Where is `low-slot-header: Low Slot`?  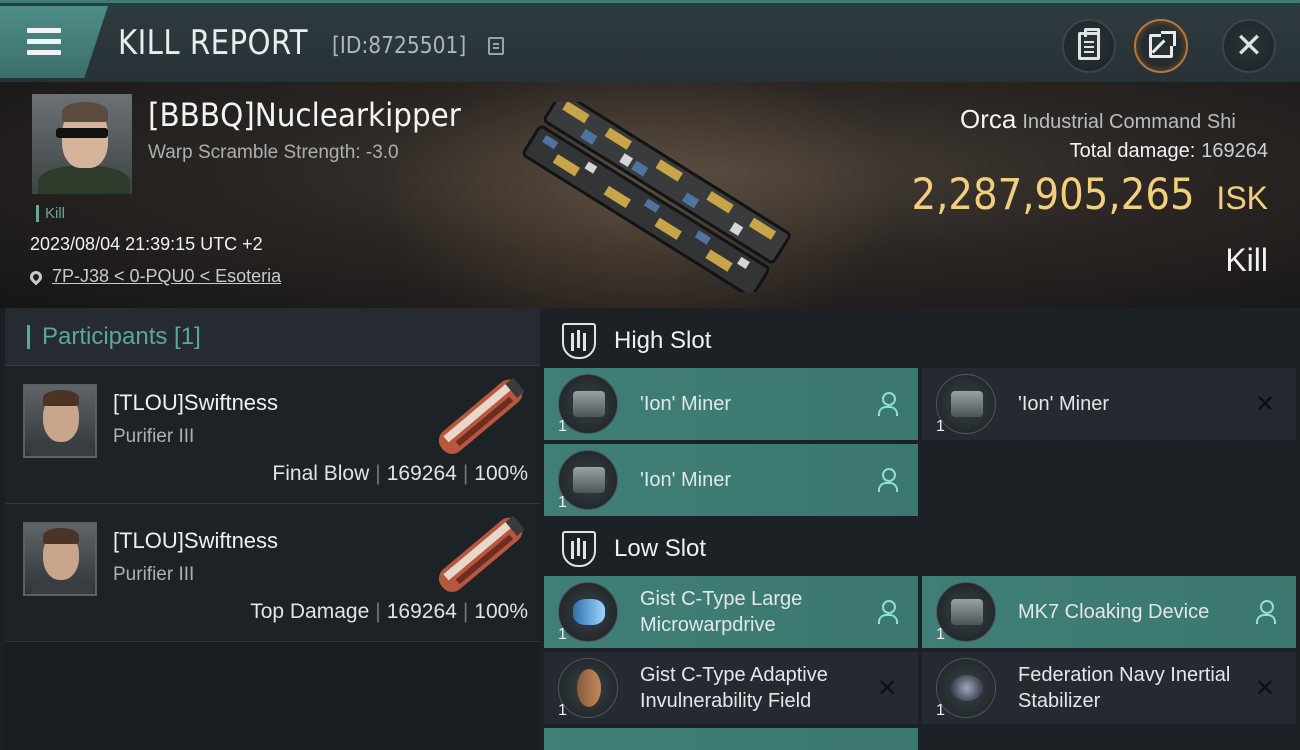
low-slot-header: Low Slot is located at coordinates (920, 549).